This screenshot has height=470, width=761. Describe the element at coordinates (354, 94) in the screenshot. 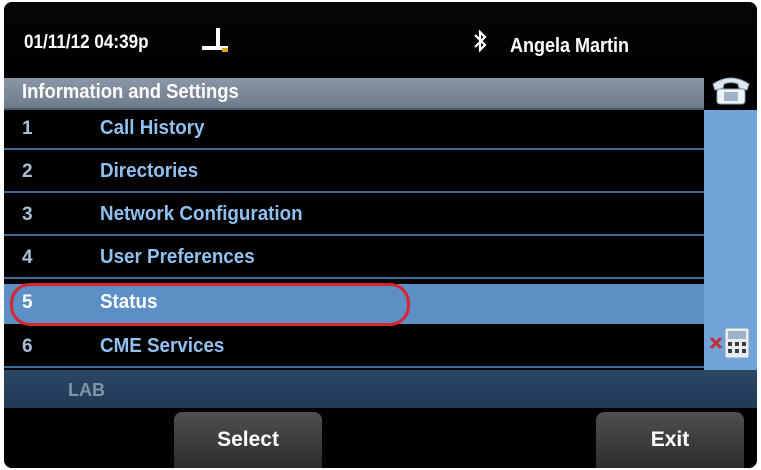

I see `menu-header: Information and Settings` at that location.